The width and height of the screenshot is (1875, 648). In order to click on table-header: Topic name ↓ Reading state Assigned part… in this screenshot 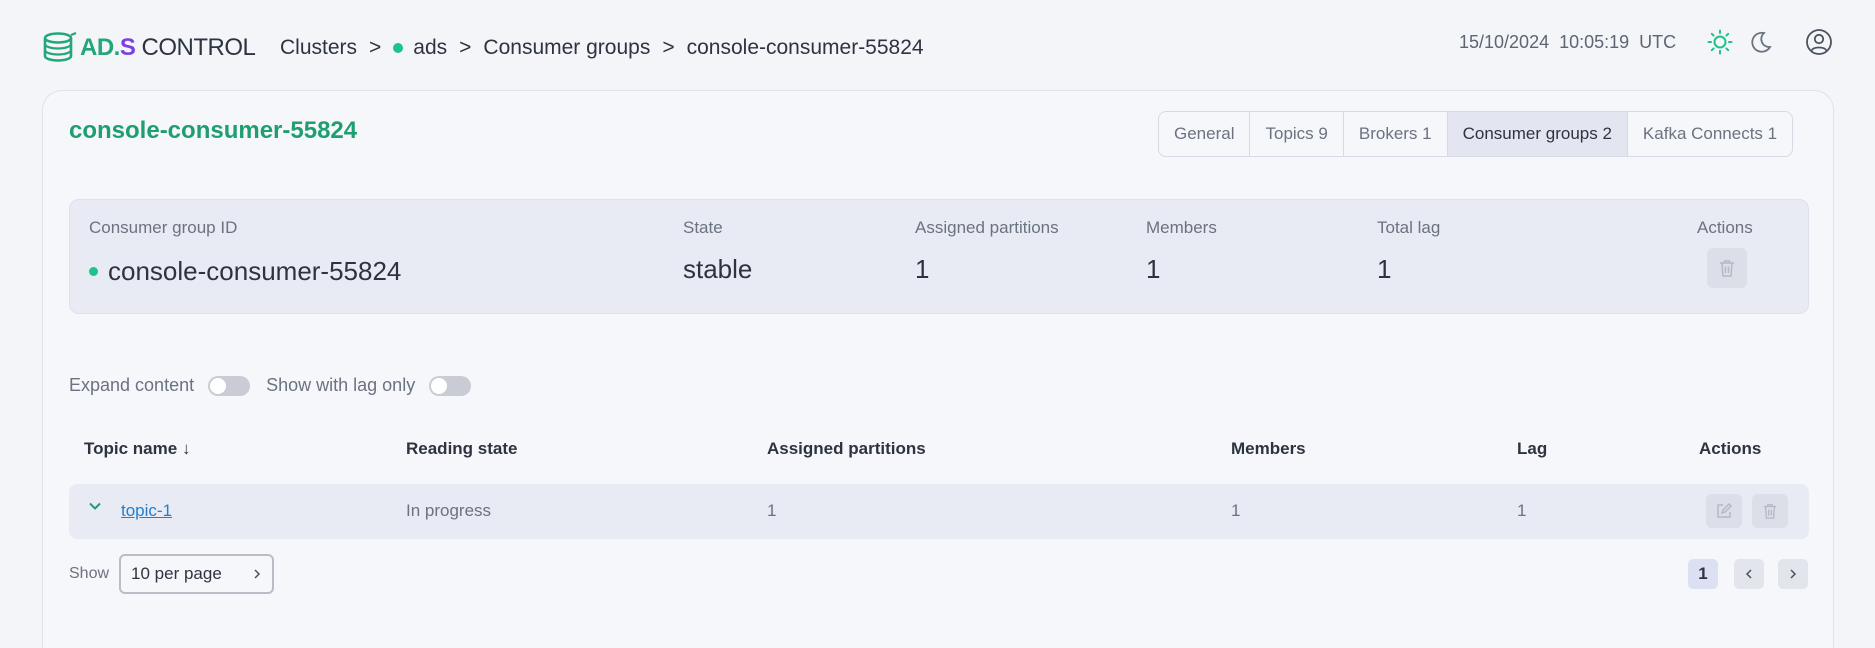, I will do `click(939, 449)`.